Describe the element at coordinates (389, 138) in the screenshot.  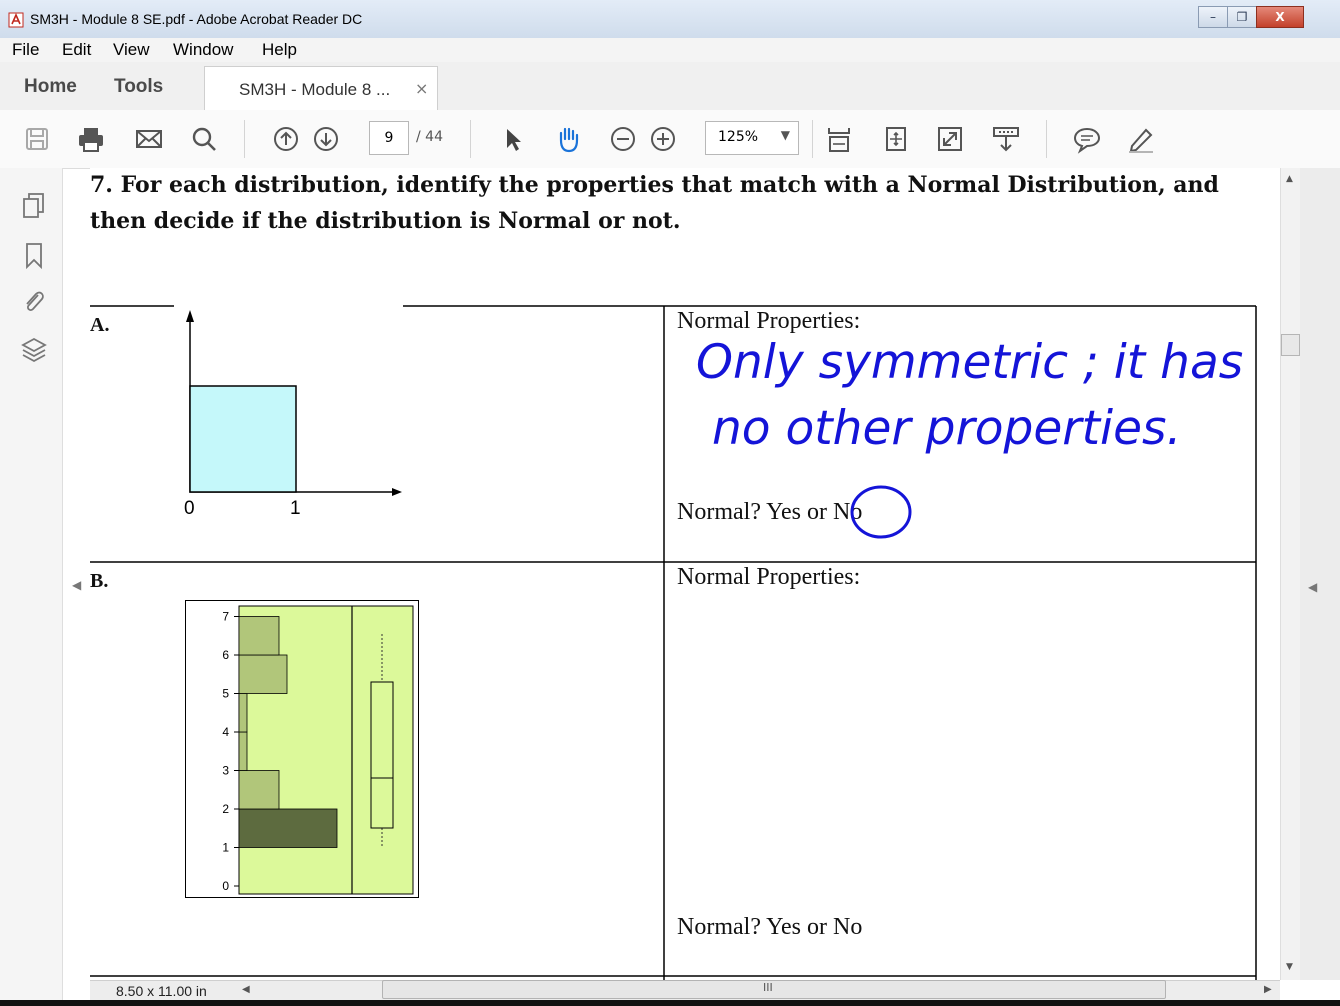
I see `page-number-input: 9` at that location.